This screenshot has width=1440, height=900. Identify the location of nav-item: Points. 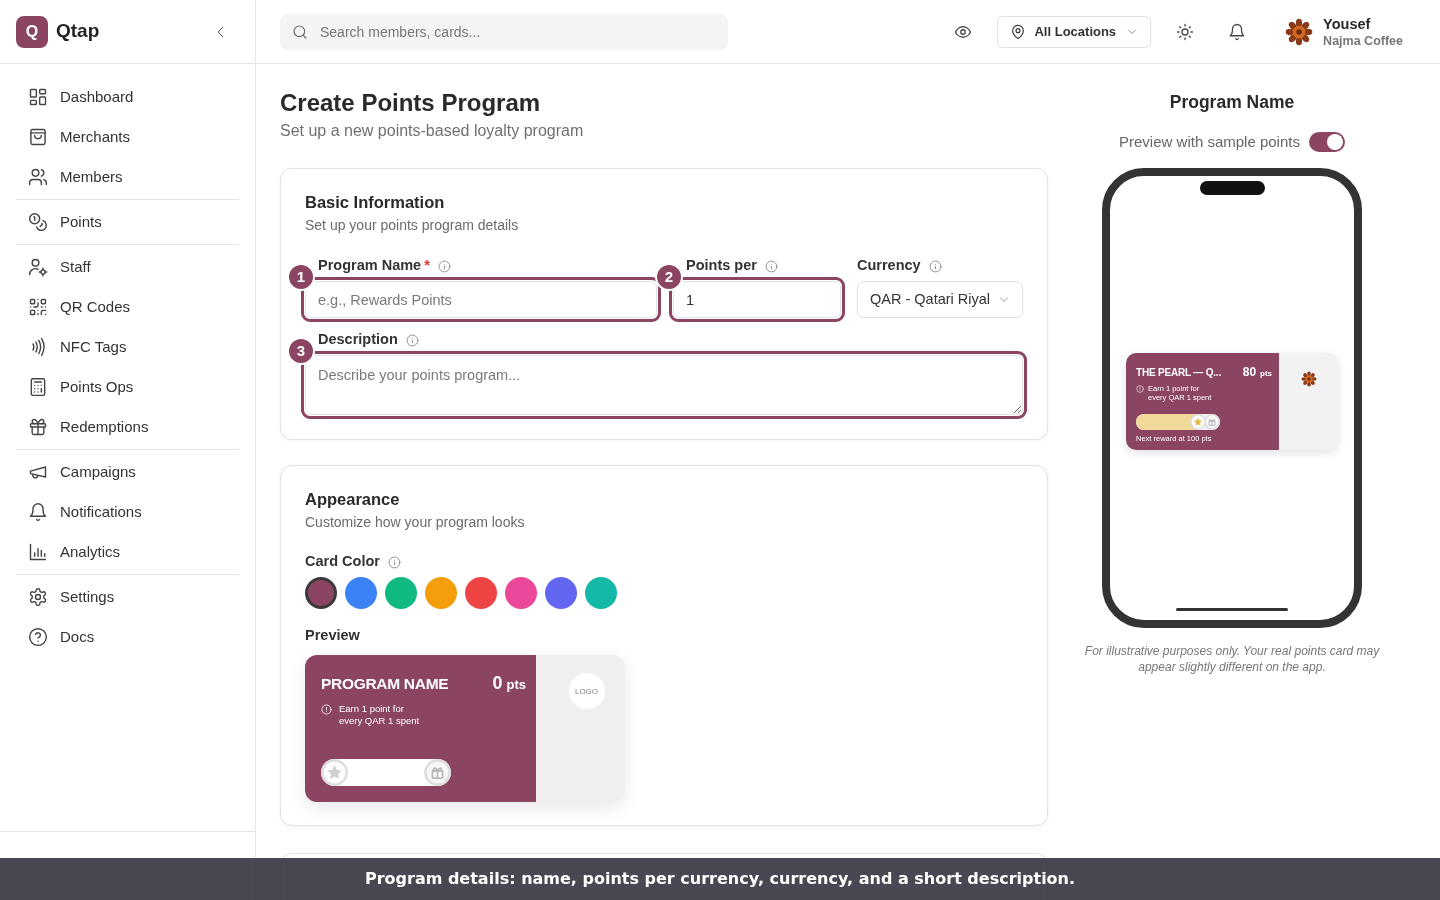
(127, 222).